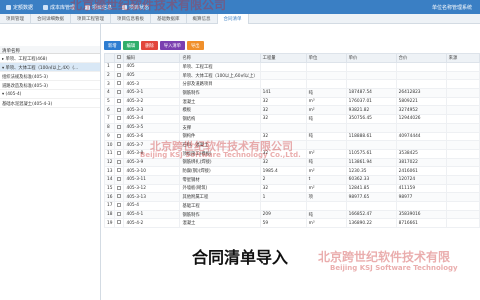 This screenshot has width=480, height=300. Describe the element at coordinates (152, 58) in the screenshot. I see `col-code: 编码` at that location.